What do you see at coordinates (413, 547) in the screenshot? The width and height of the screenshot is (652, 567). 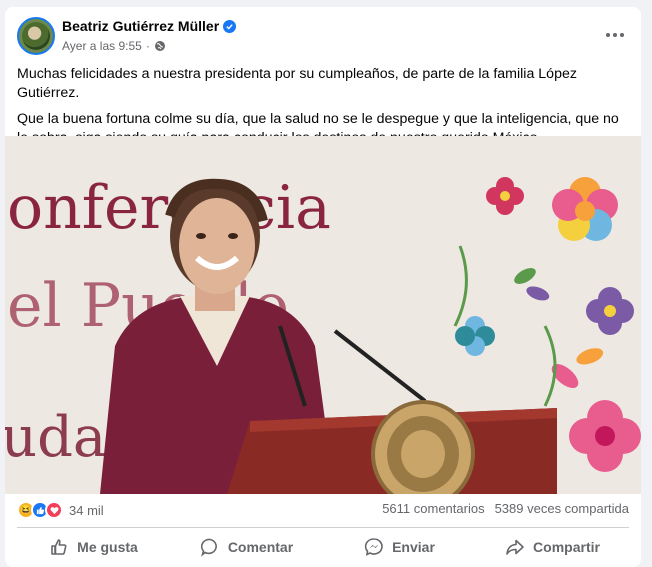 I see `send-label: Enviar` at bounding box center [413, 547].